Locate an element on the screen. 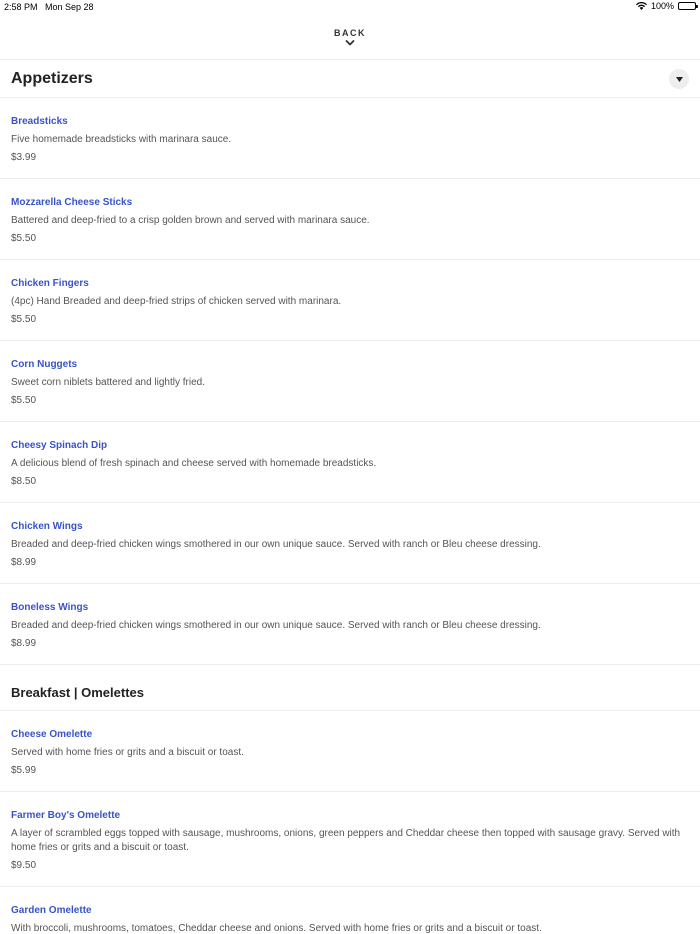 The width and height of the screenshot is (700, 934). item-price: $8.50 is located at coordinates (24, 481).